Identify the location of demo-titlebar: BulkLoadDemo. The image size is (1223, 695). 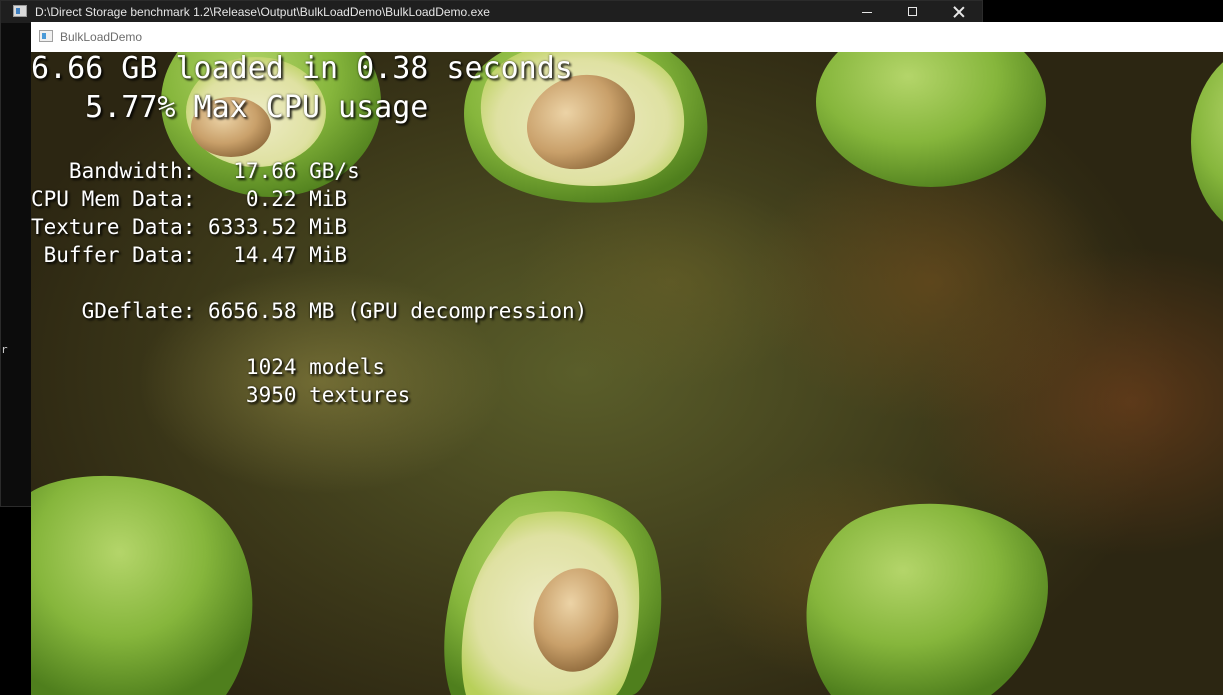
(627, 37).